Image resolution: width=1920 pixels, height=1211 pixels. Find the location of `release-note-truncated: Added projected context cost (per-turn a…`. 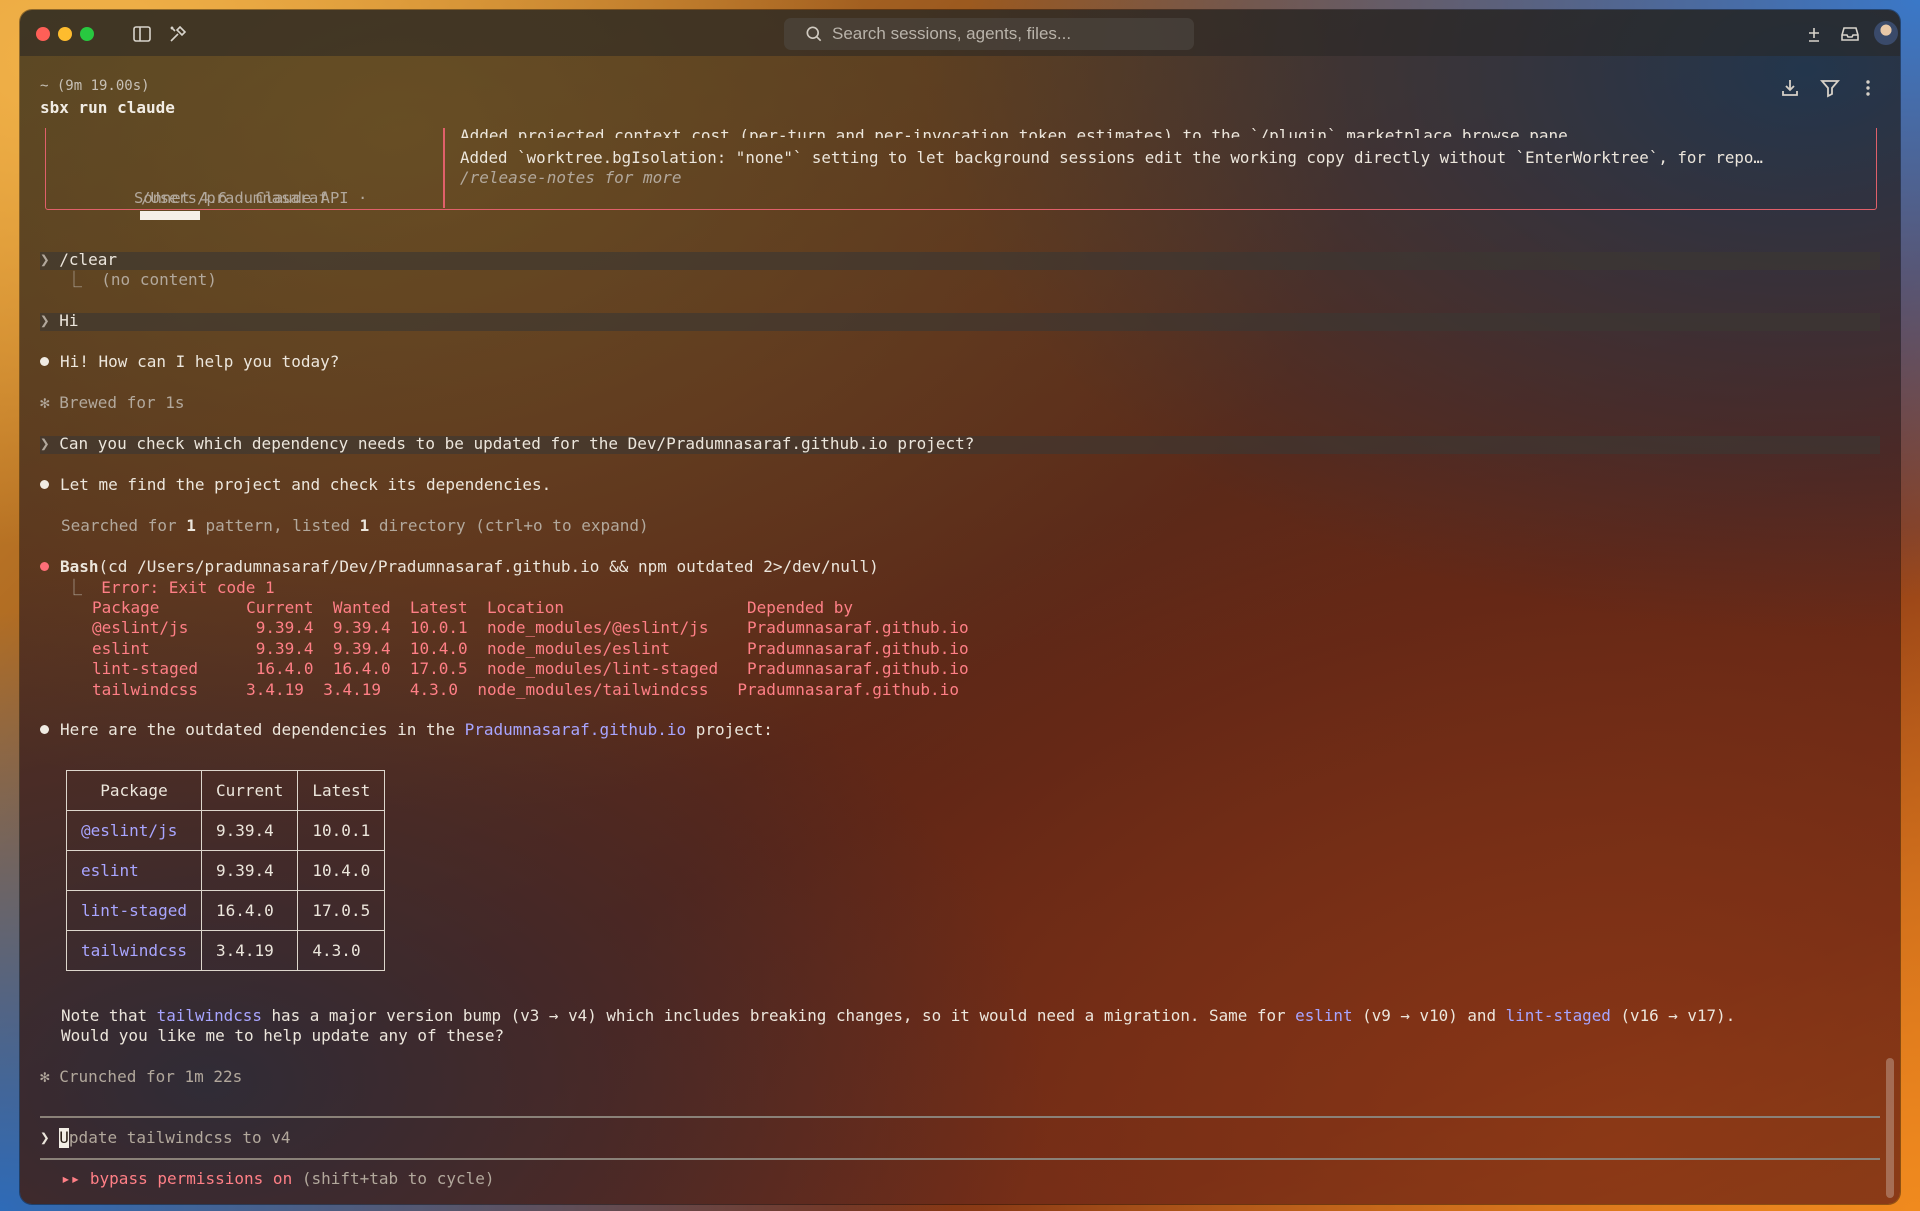

release-note-truncated: Added projected context cost (per-turn a… is located at coordinates (1014, 133).